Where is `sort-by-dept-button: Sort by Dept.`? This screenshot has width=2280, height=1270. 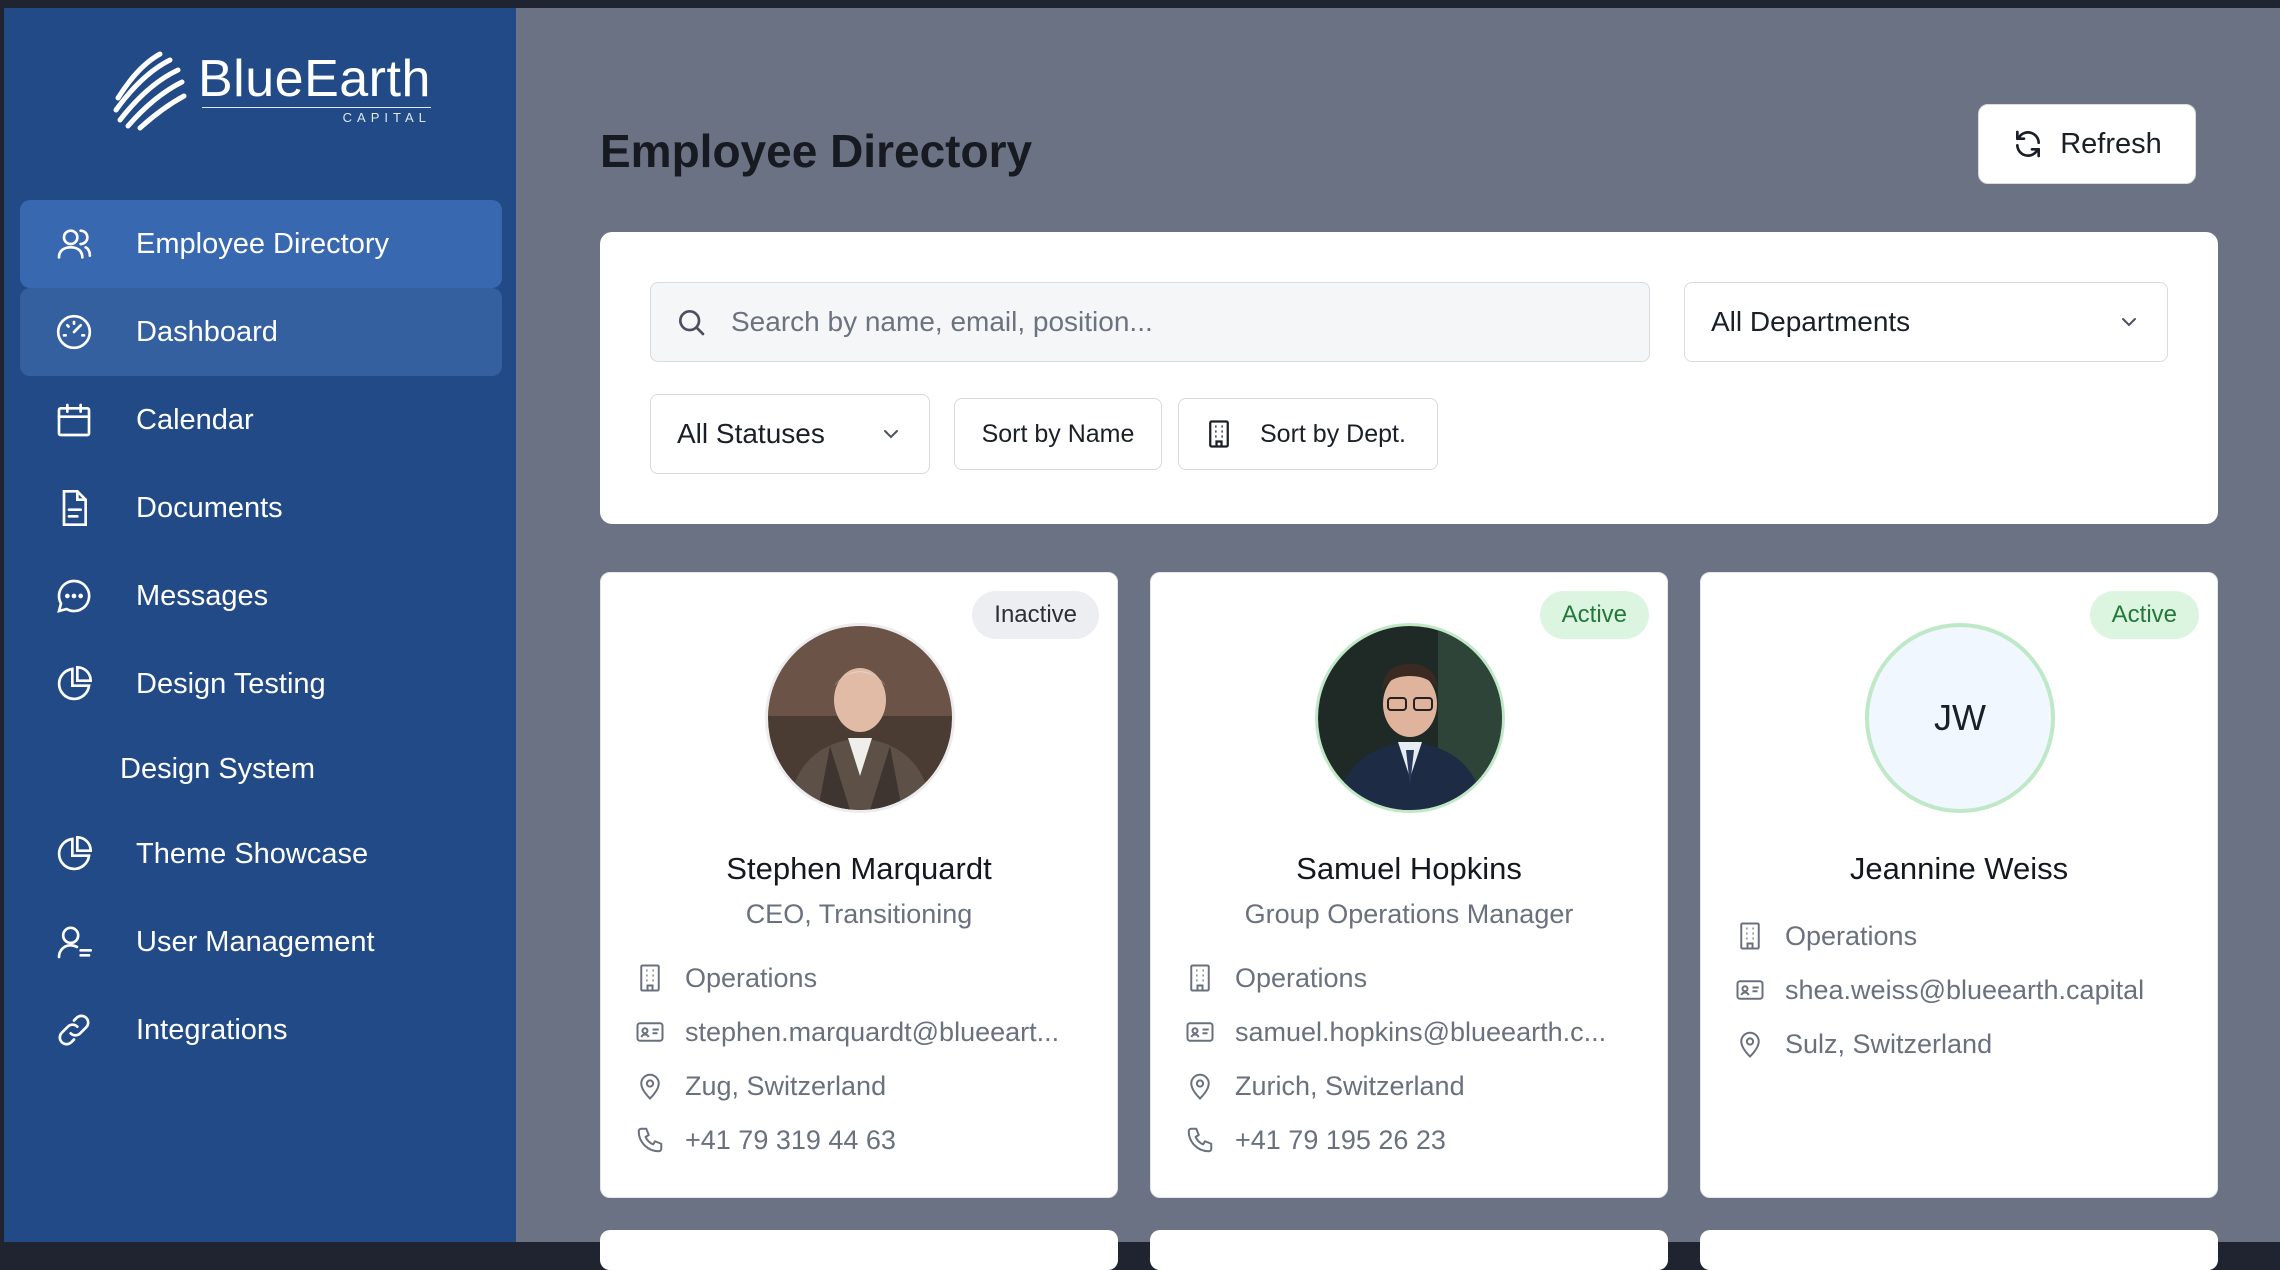
sort-by-dept-button: Sort by Dept. is located at coordinates (1308, 434).